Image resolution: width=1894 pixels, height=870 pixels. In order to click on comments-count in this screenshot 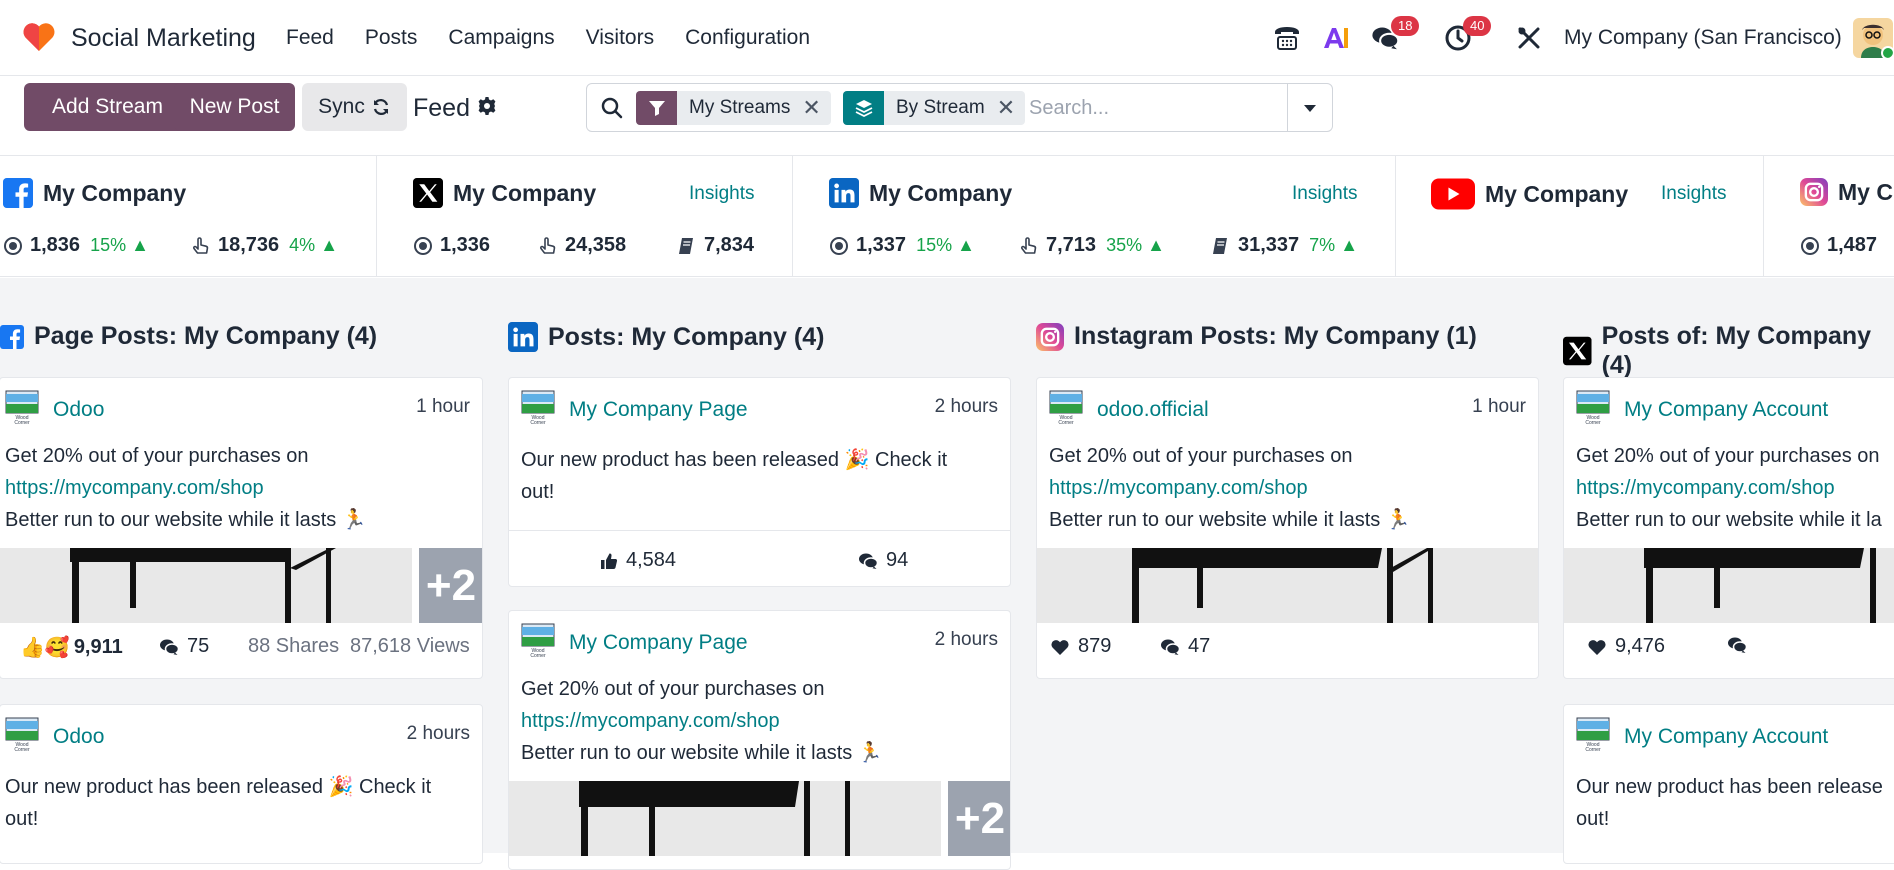, I will do `click(1740, 645)`.